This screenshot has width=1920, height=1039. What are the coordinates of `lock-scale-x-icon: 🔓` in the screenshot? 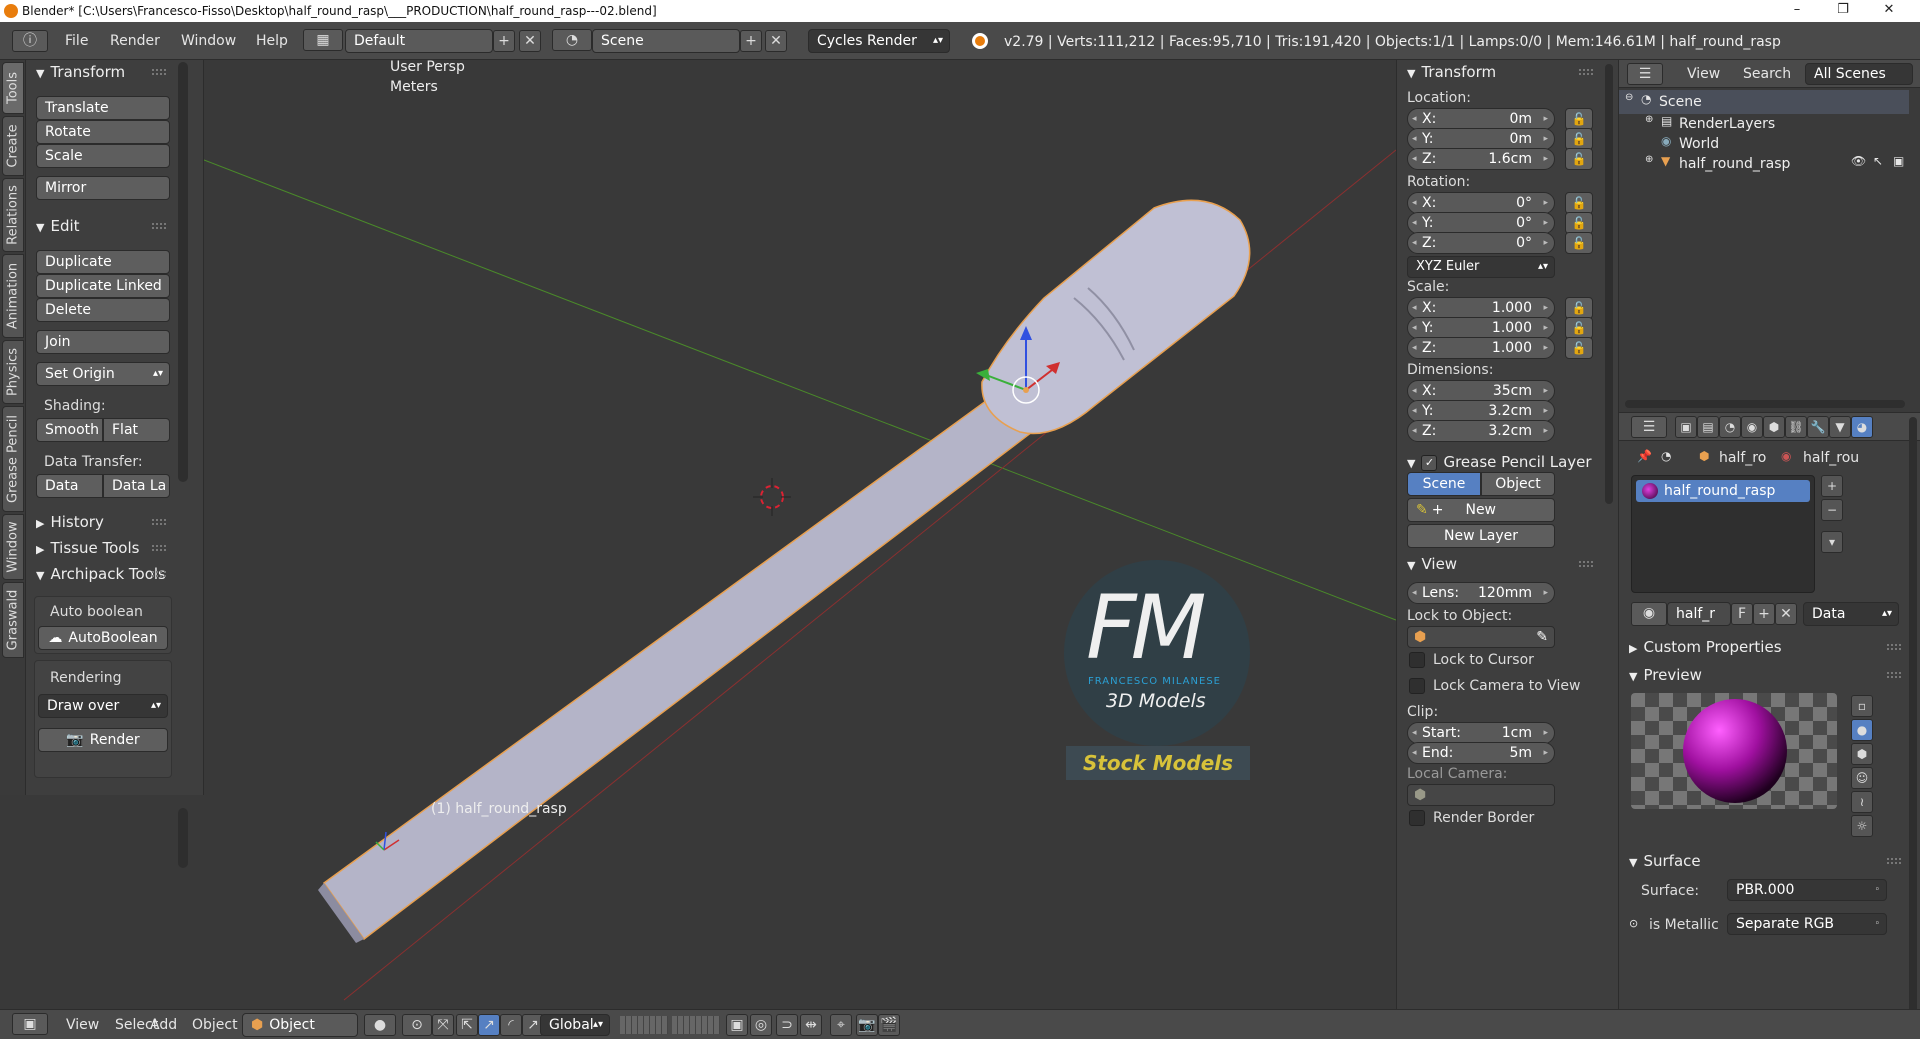 It's located at (1579, 308).